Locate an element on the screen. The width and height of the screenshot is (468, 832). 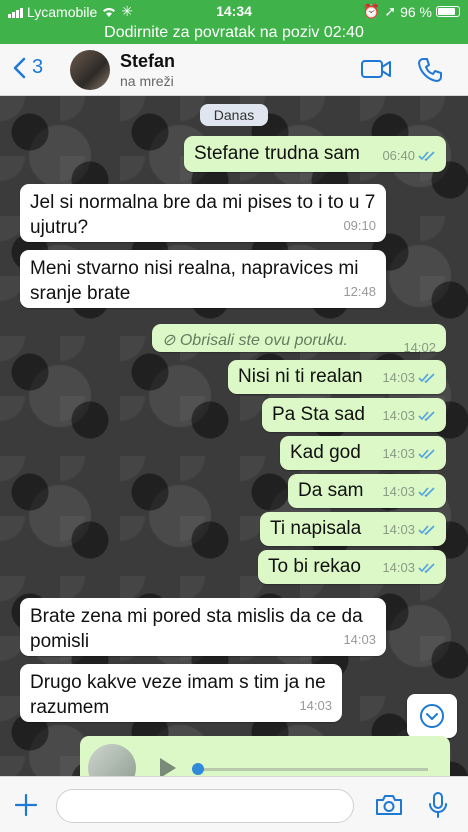
contact-name: Stefan is located at coordinates (147, 61).